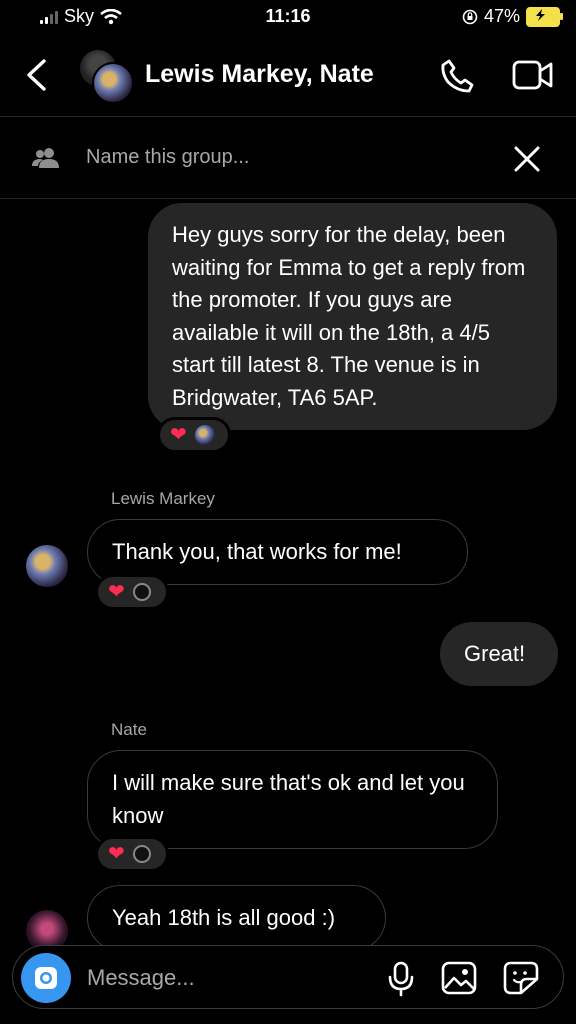 Image resolution: width=576 pixels, height=1024 pixels. I want to click on battery-icon, so click(544, 16).